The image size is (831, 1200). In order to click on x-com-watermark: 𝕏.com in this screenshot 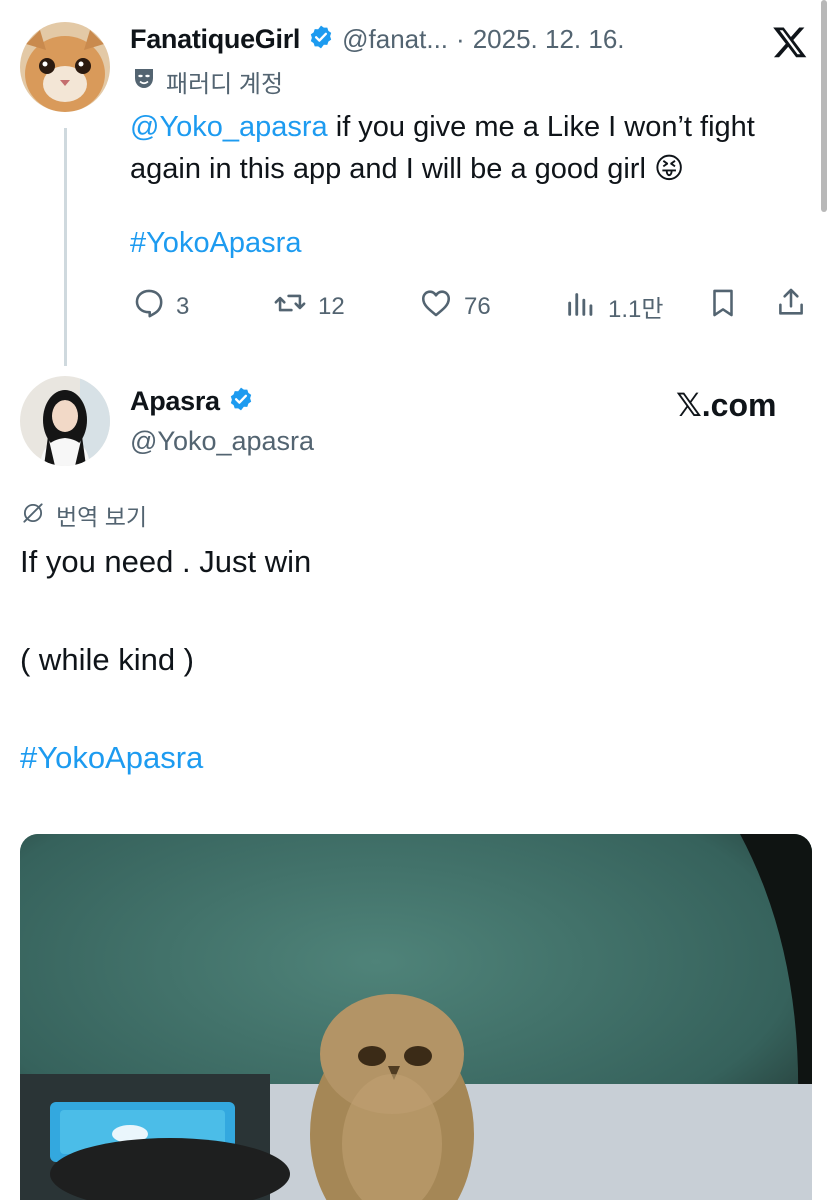, I will do `click(726, 405)`.